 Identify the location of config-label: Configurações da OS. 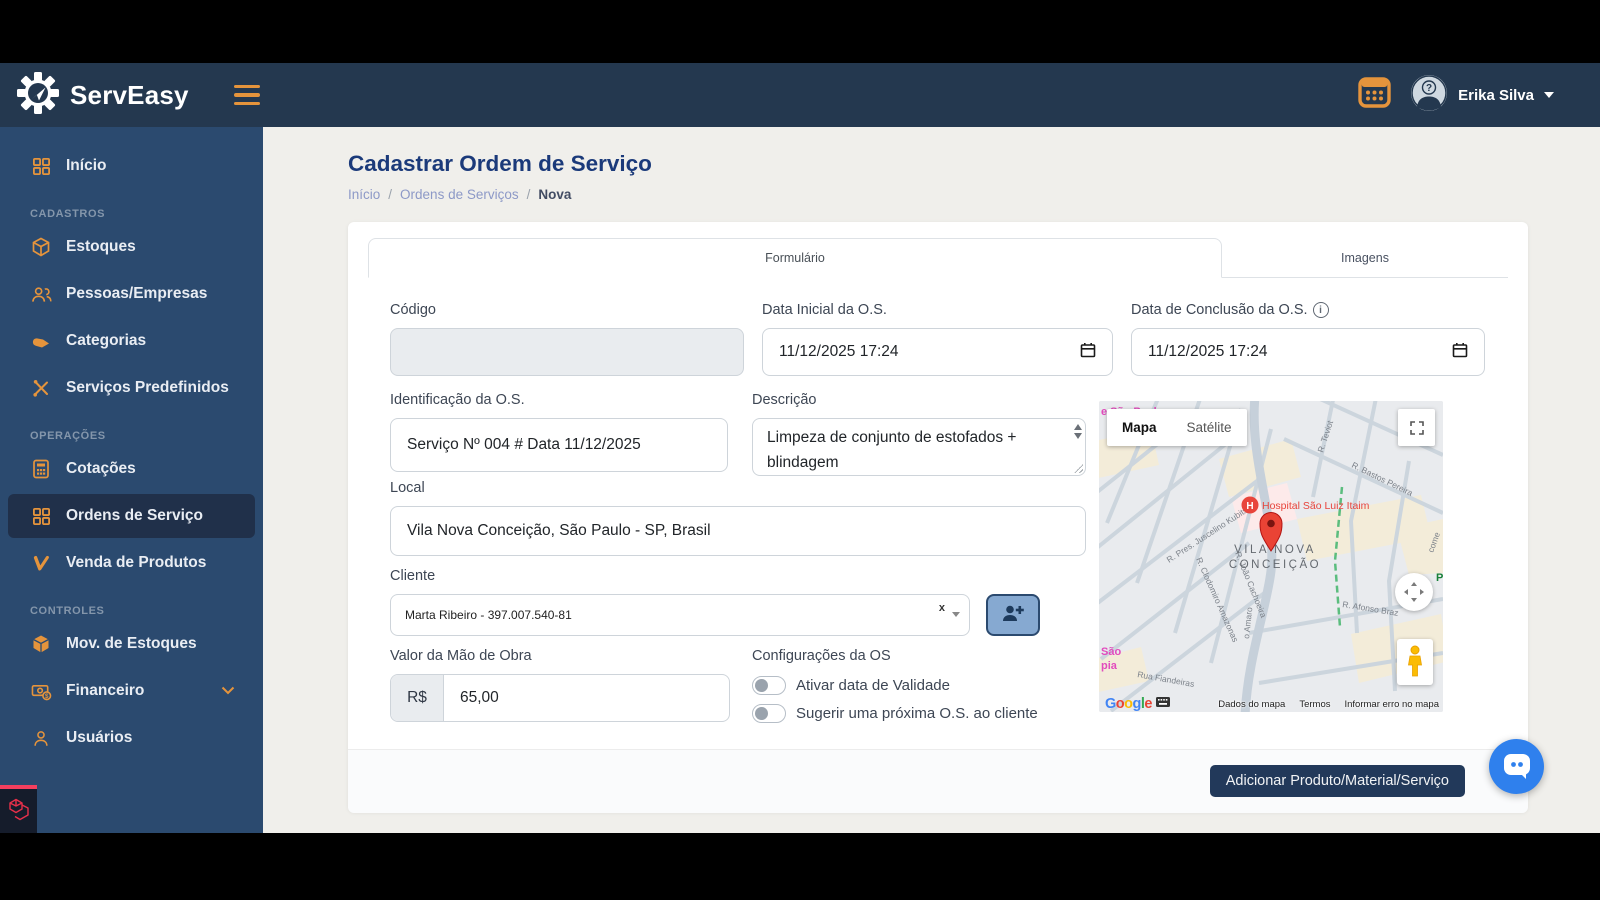
(821, 656).